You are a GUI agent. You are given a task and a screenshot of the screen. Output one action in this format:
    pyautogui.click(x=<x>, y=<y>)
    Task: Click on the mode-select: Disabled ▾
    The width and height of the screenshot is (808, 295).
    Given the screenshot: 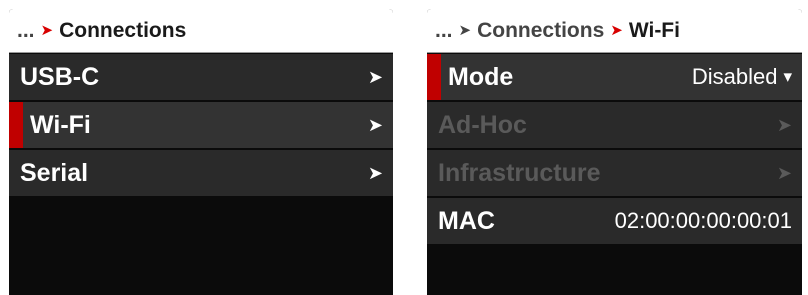 What is the action you would take?
    pyautogui.click(x=742, y=77)
    